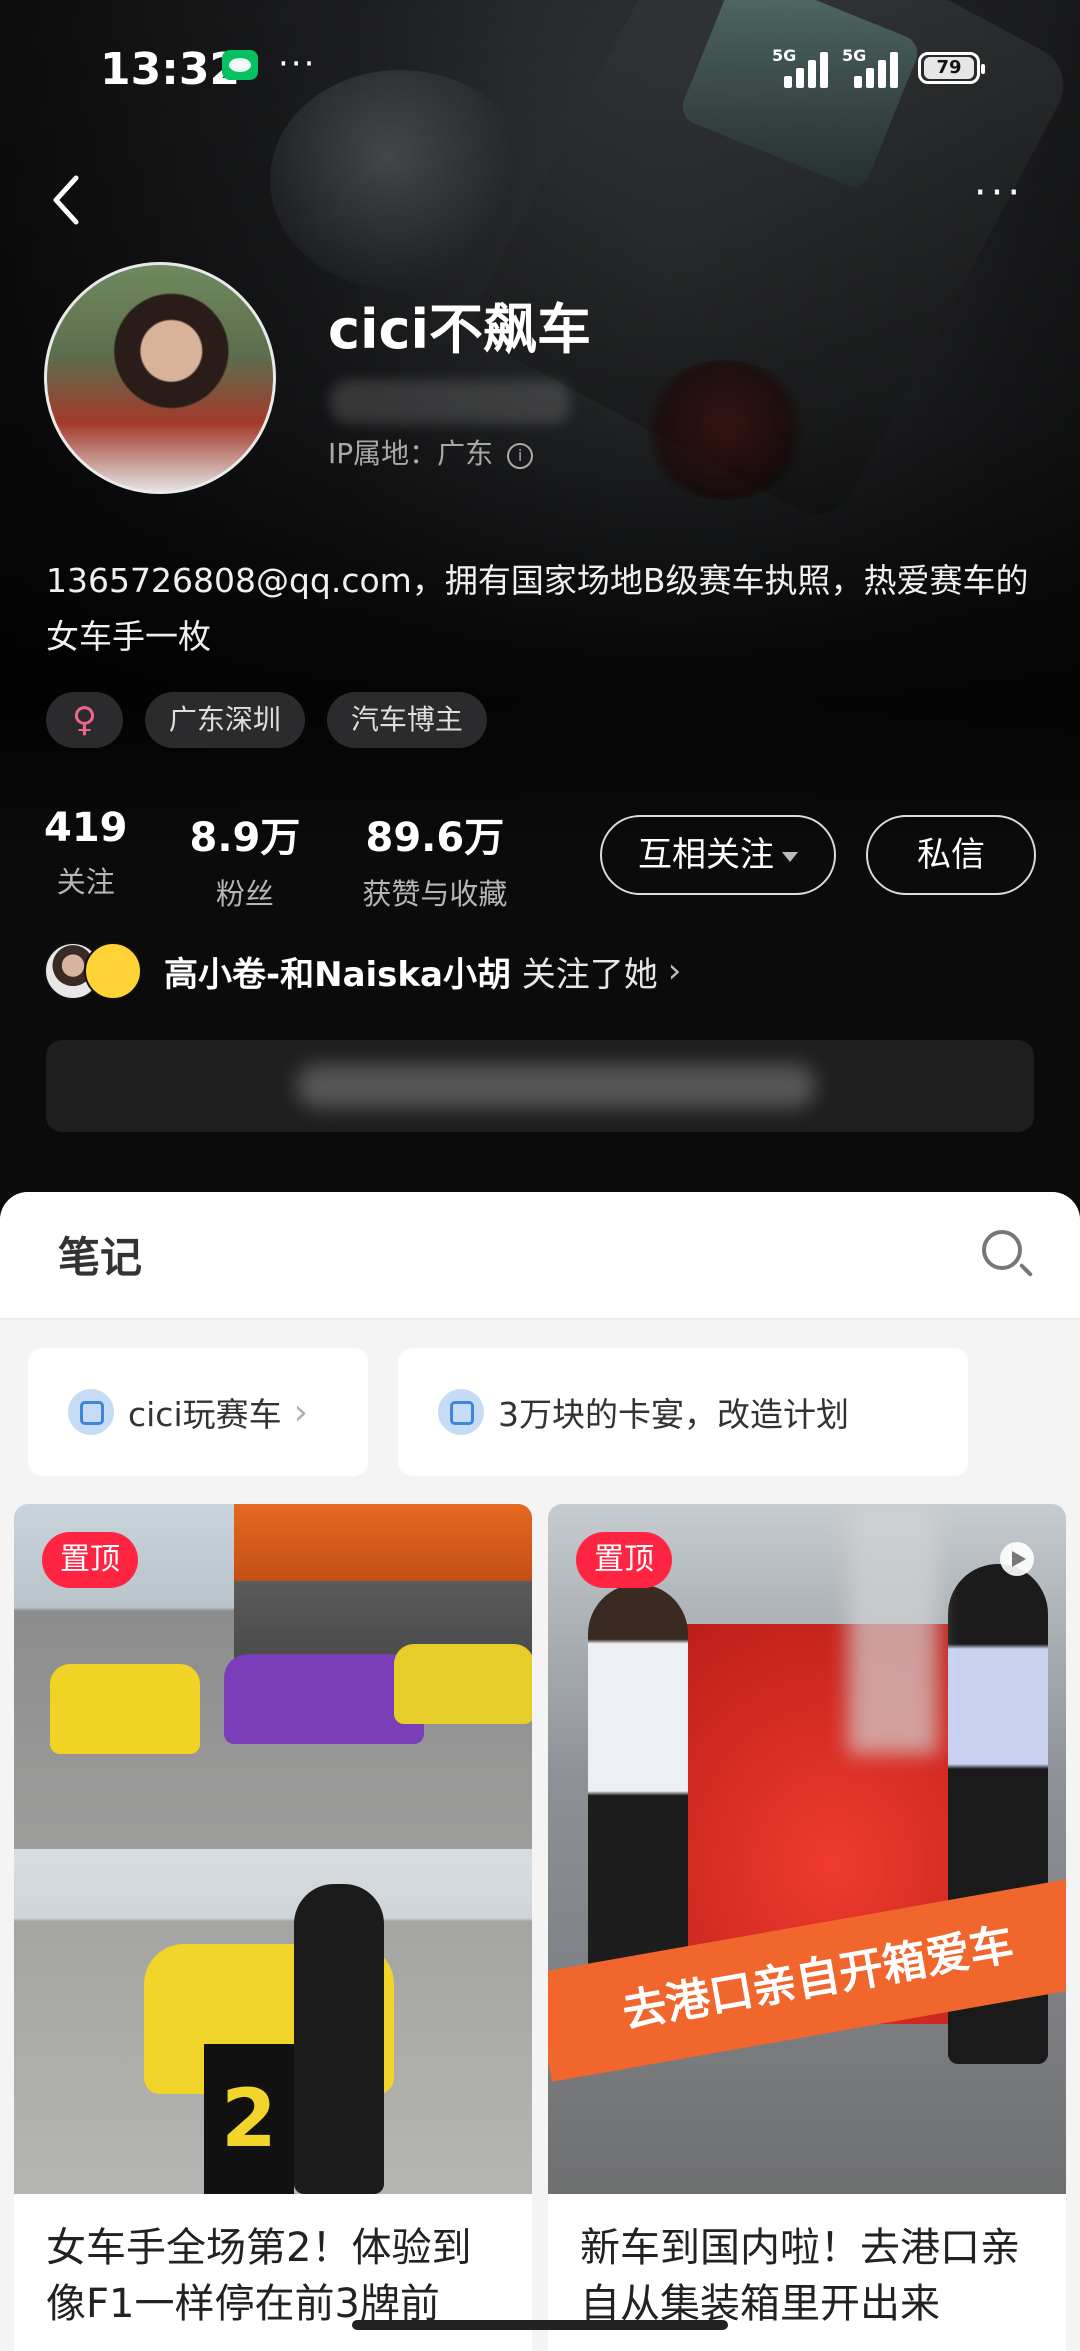 The height and width of the screenshot is (2351, 1080). Describe the element at coordinates (540, 65) in the screenshot. I see `status-bar: 13:32 ··· 5G 5G 79` at that location.